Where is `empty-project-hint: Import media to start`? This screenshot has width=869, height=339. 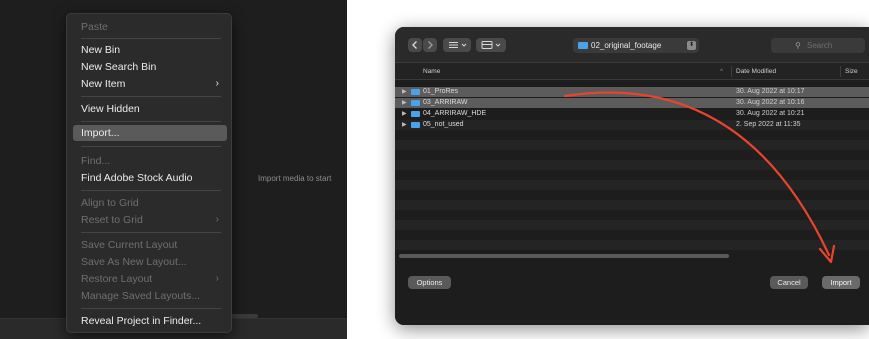
empty-project-hint: Import media to start is located at coordinates (295, 178).